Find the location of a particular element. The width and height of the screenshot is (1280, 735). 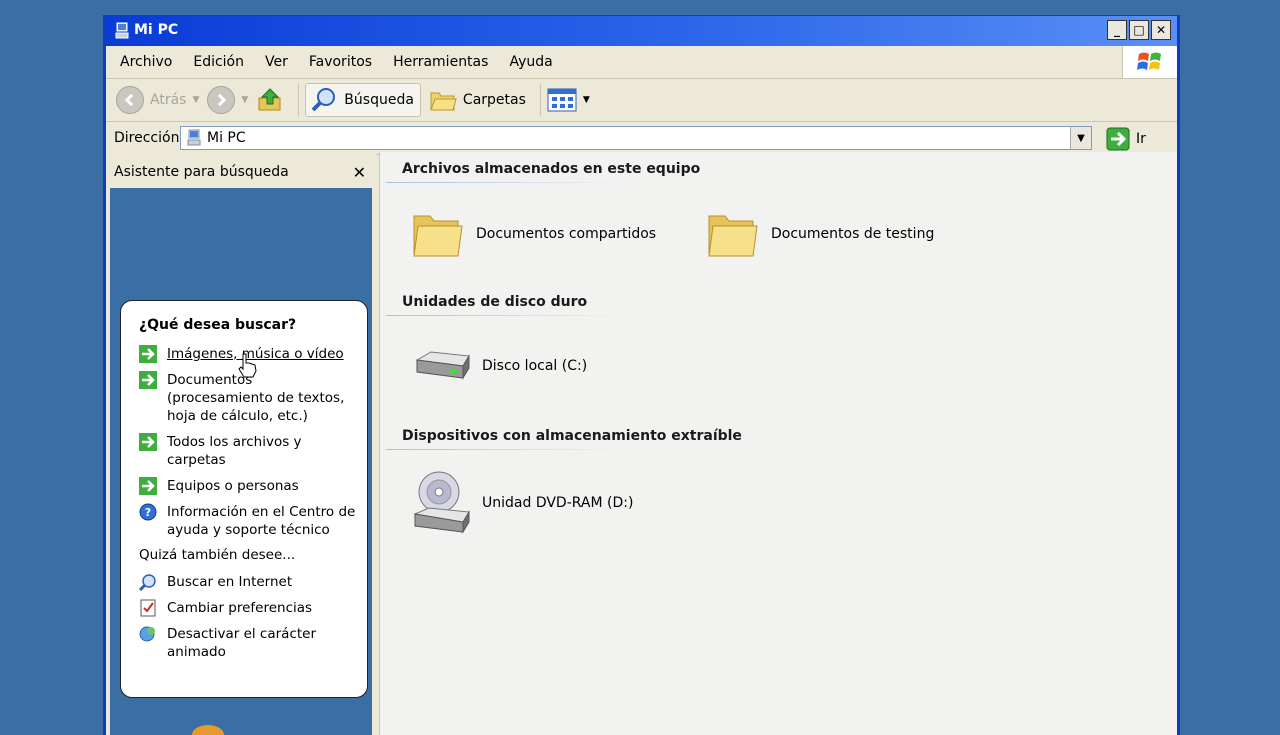

title-bar: Mi PC _ □ ✕ is located at coordinates (641, 31).